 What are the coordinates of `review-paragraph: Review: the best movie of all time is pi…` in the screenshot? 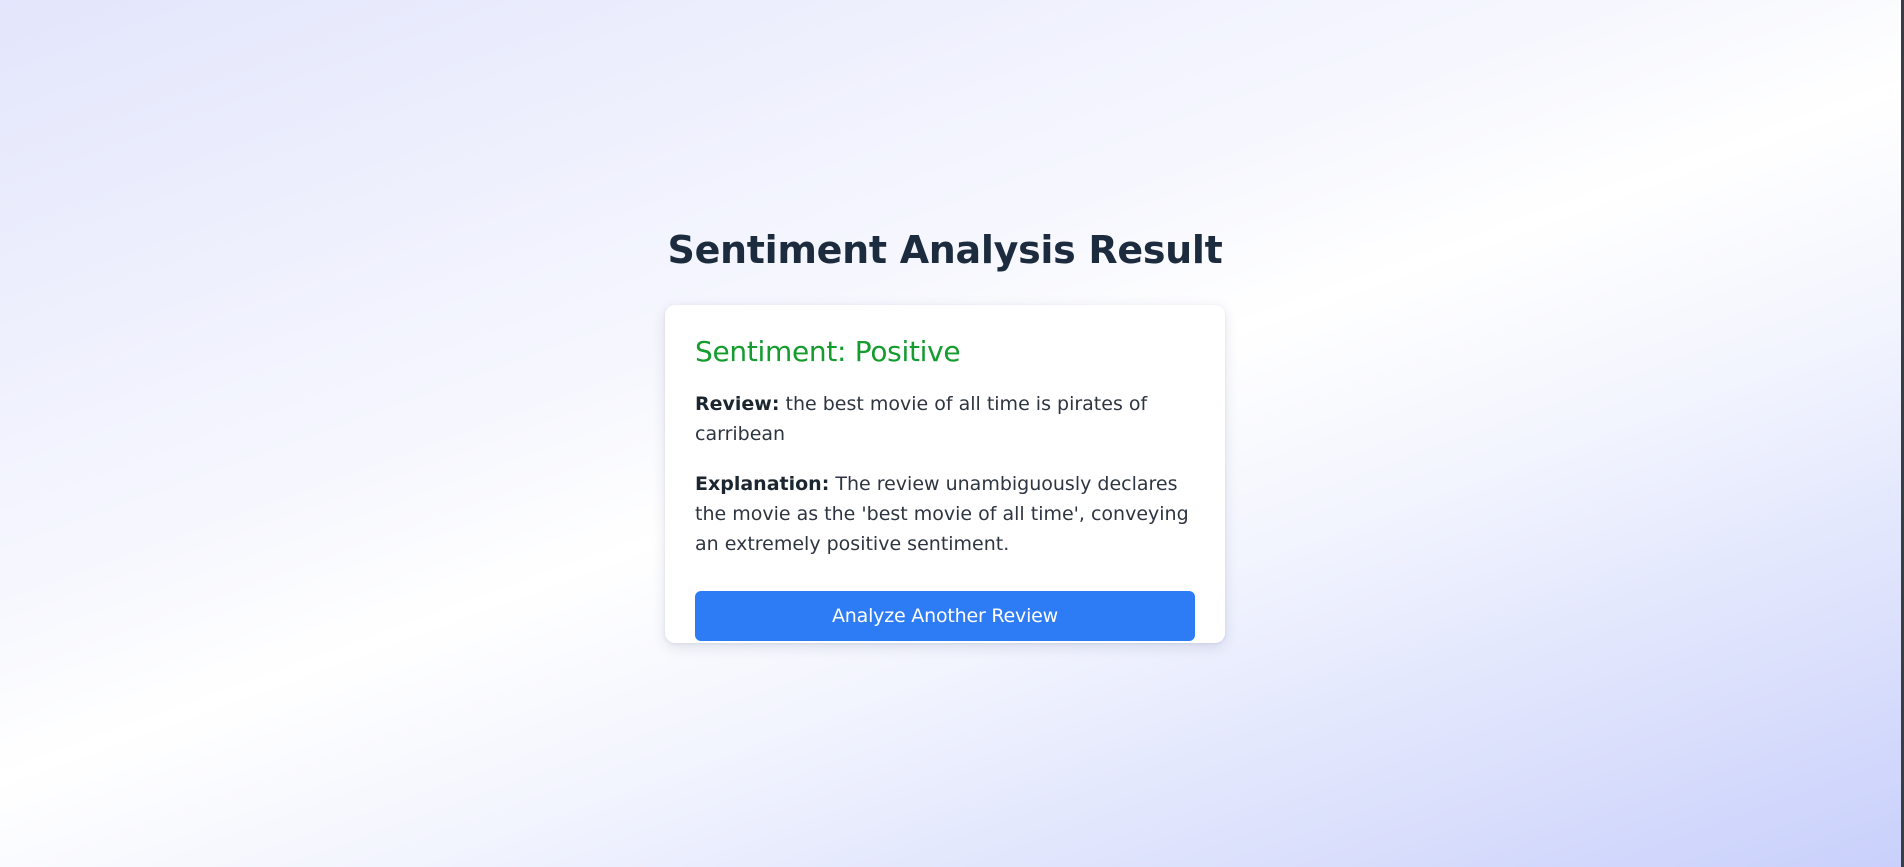 It's located at (945, 419).